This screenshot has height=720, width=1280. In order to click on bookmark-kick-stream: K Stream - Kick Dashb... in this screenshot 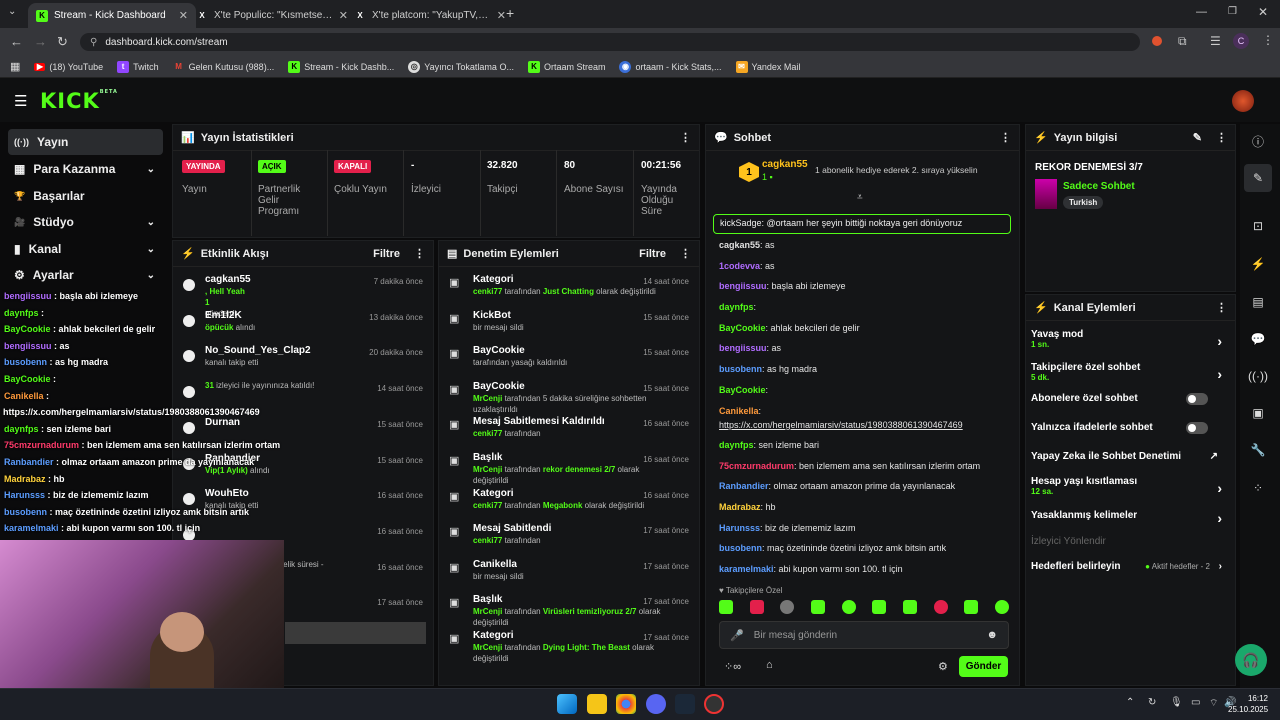, I will do `click(341, 66)`.